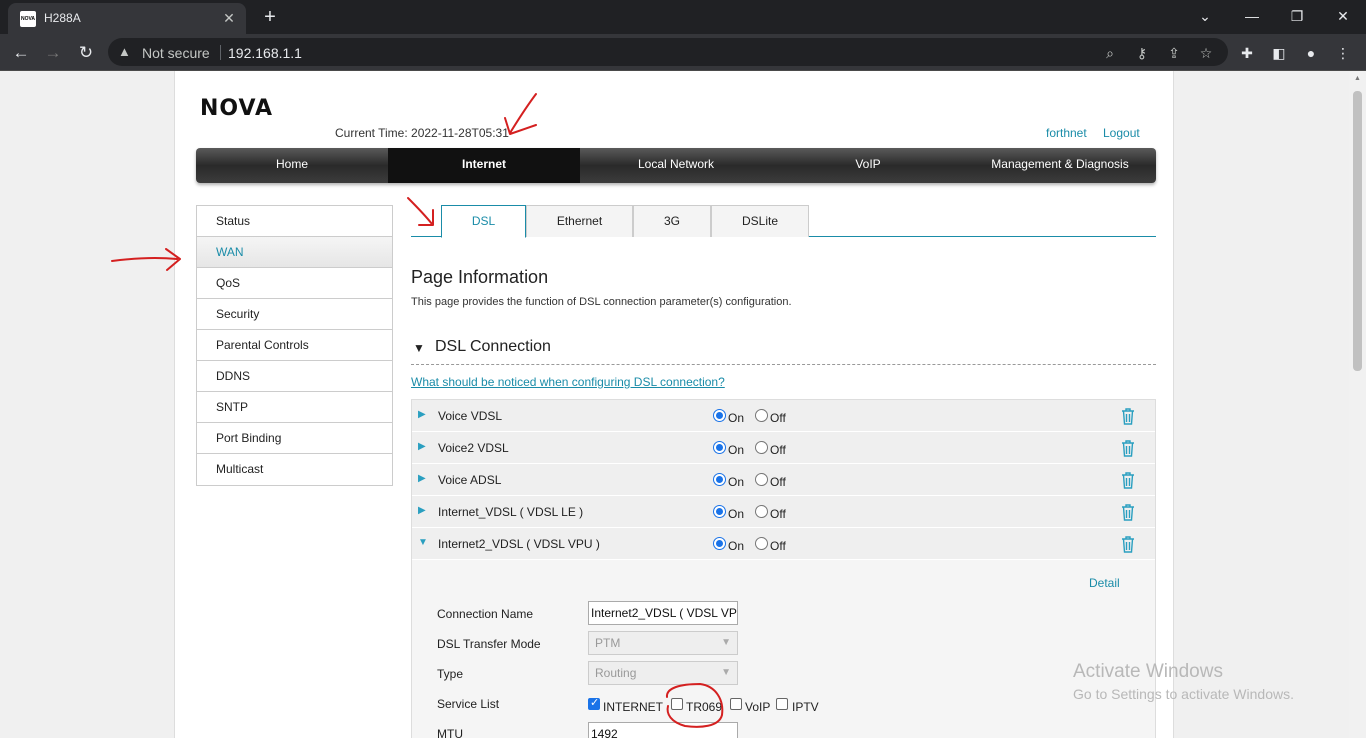 The image size is (1366, 738). What do you see at coordinates (1104, 583) in the screenshot?
I see `detail-link: Detail` at bounding box center [1104, 583].